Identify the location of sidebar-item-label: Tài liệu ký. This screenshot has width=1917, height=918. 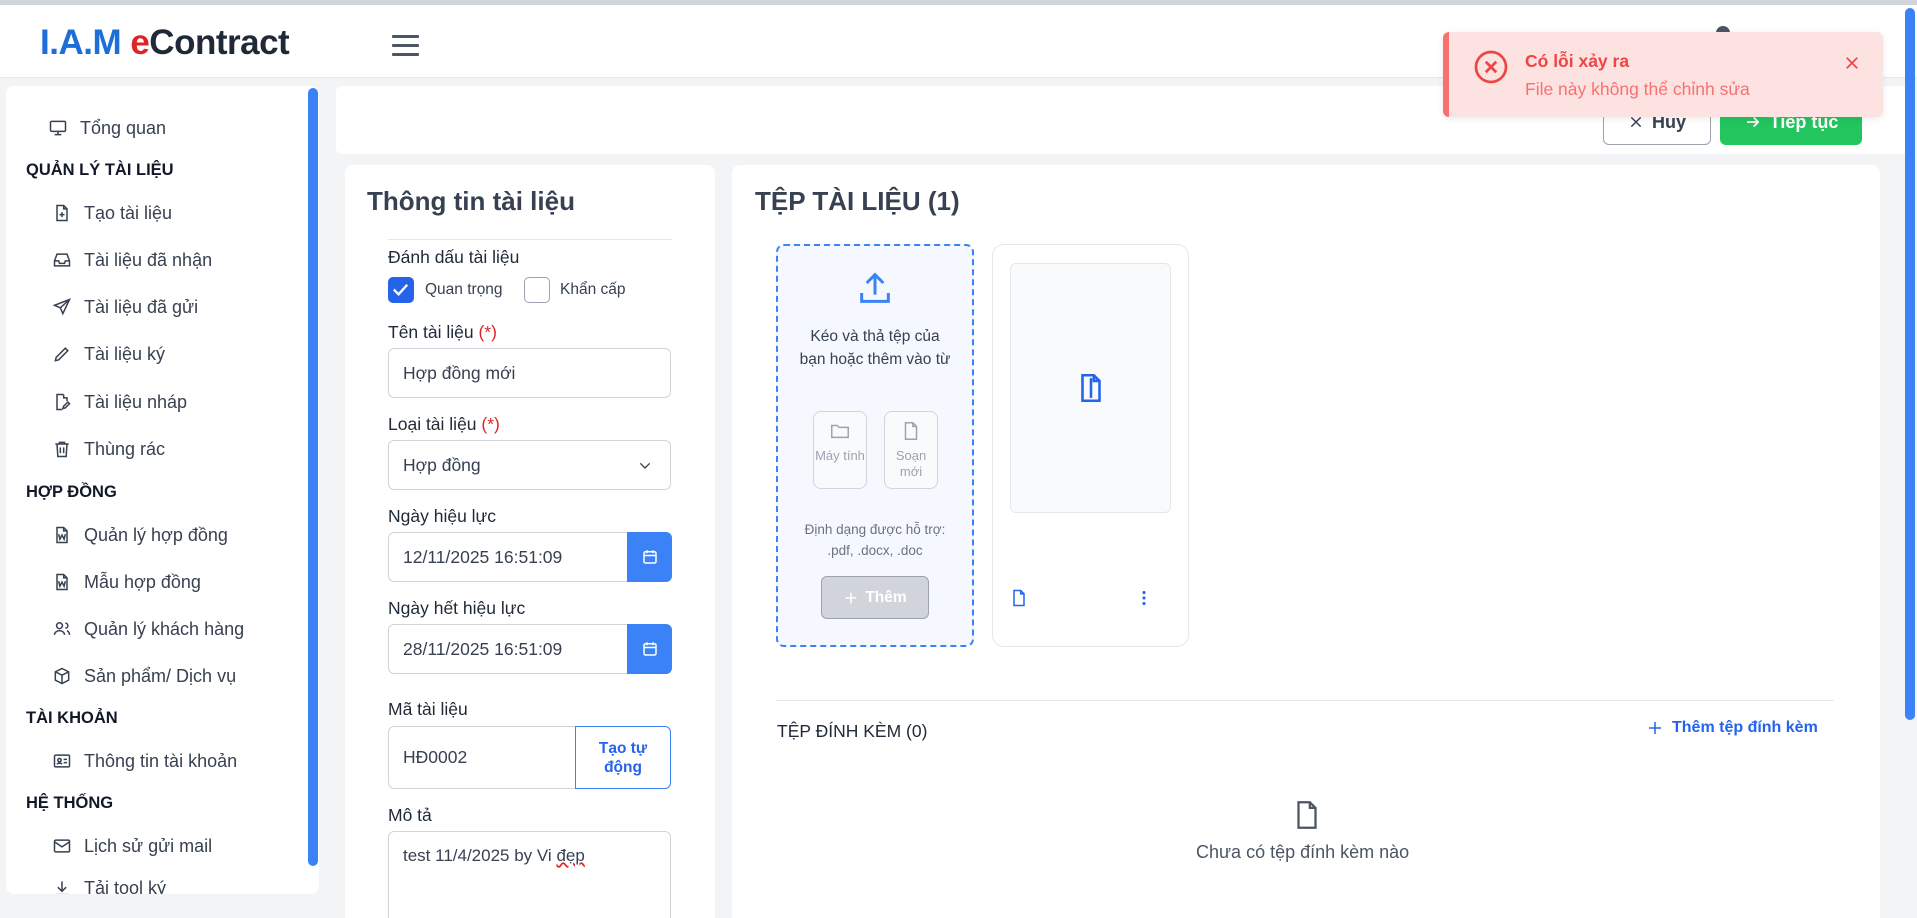
(125, 353).